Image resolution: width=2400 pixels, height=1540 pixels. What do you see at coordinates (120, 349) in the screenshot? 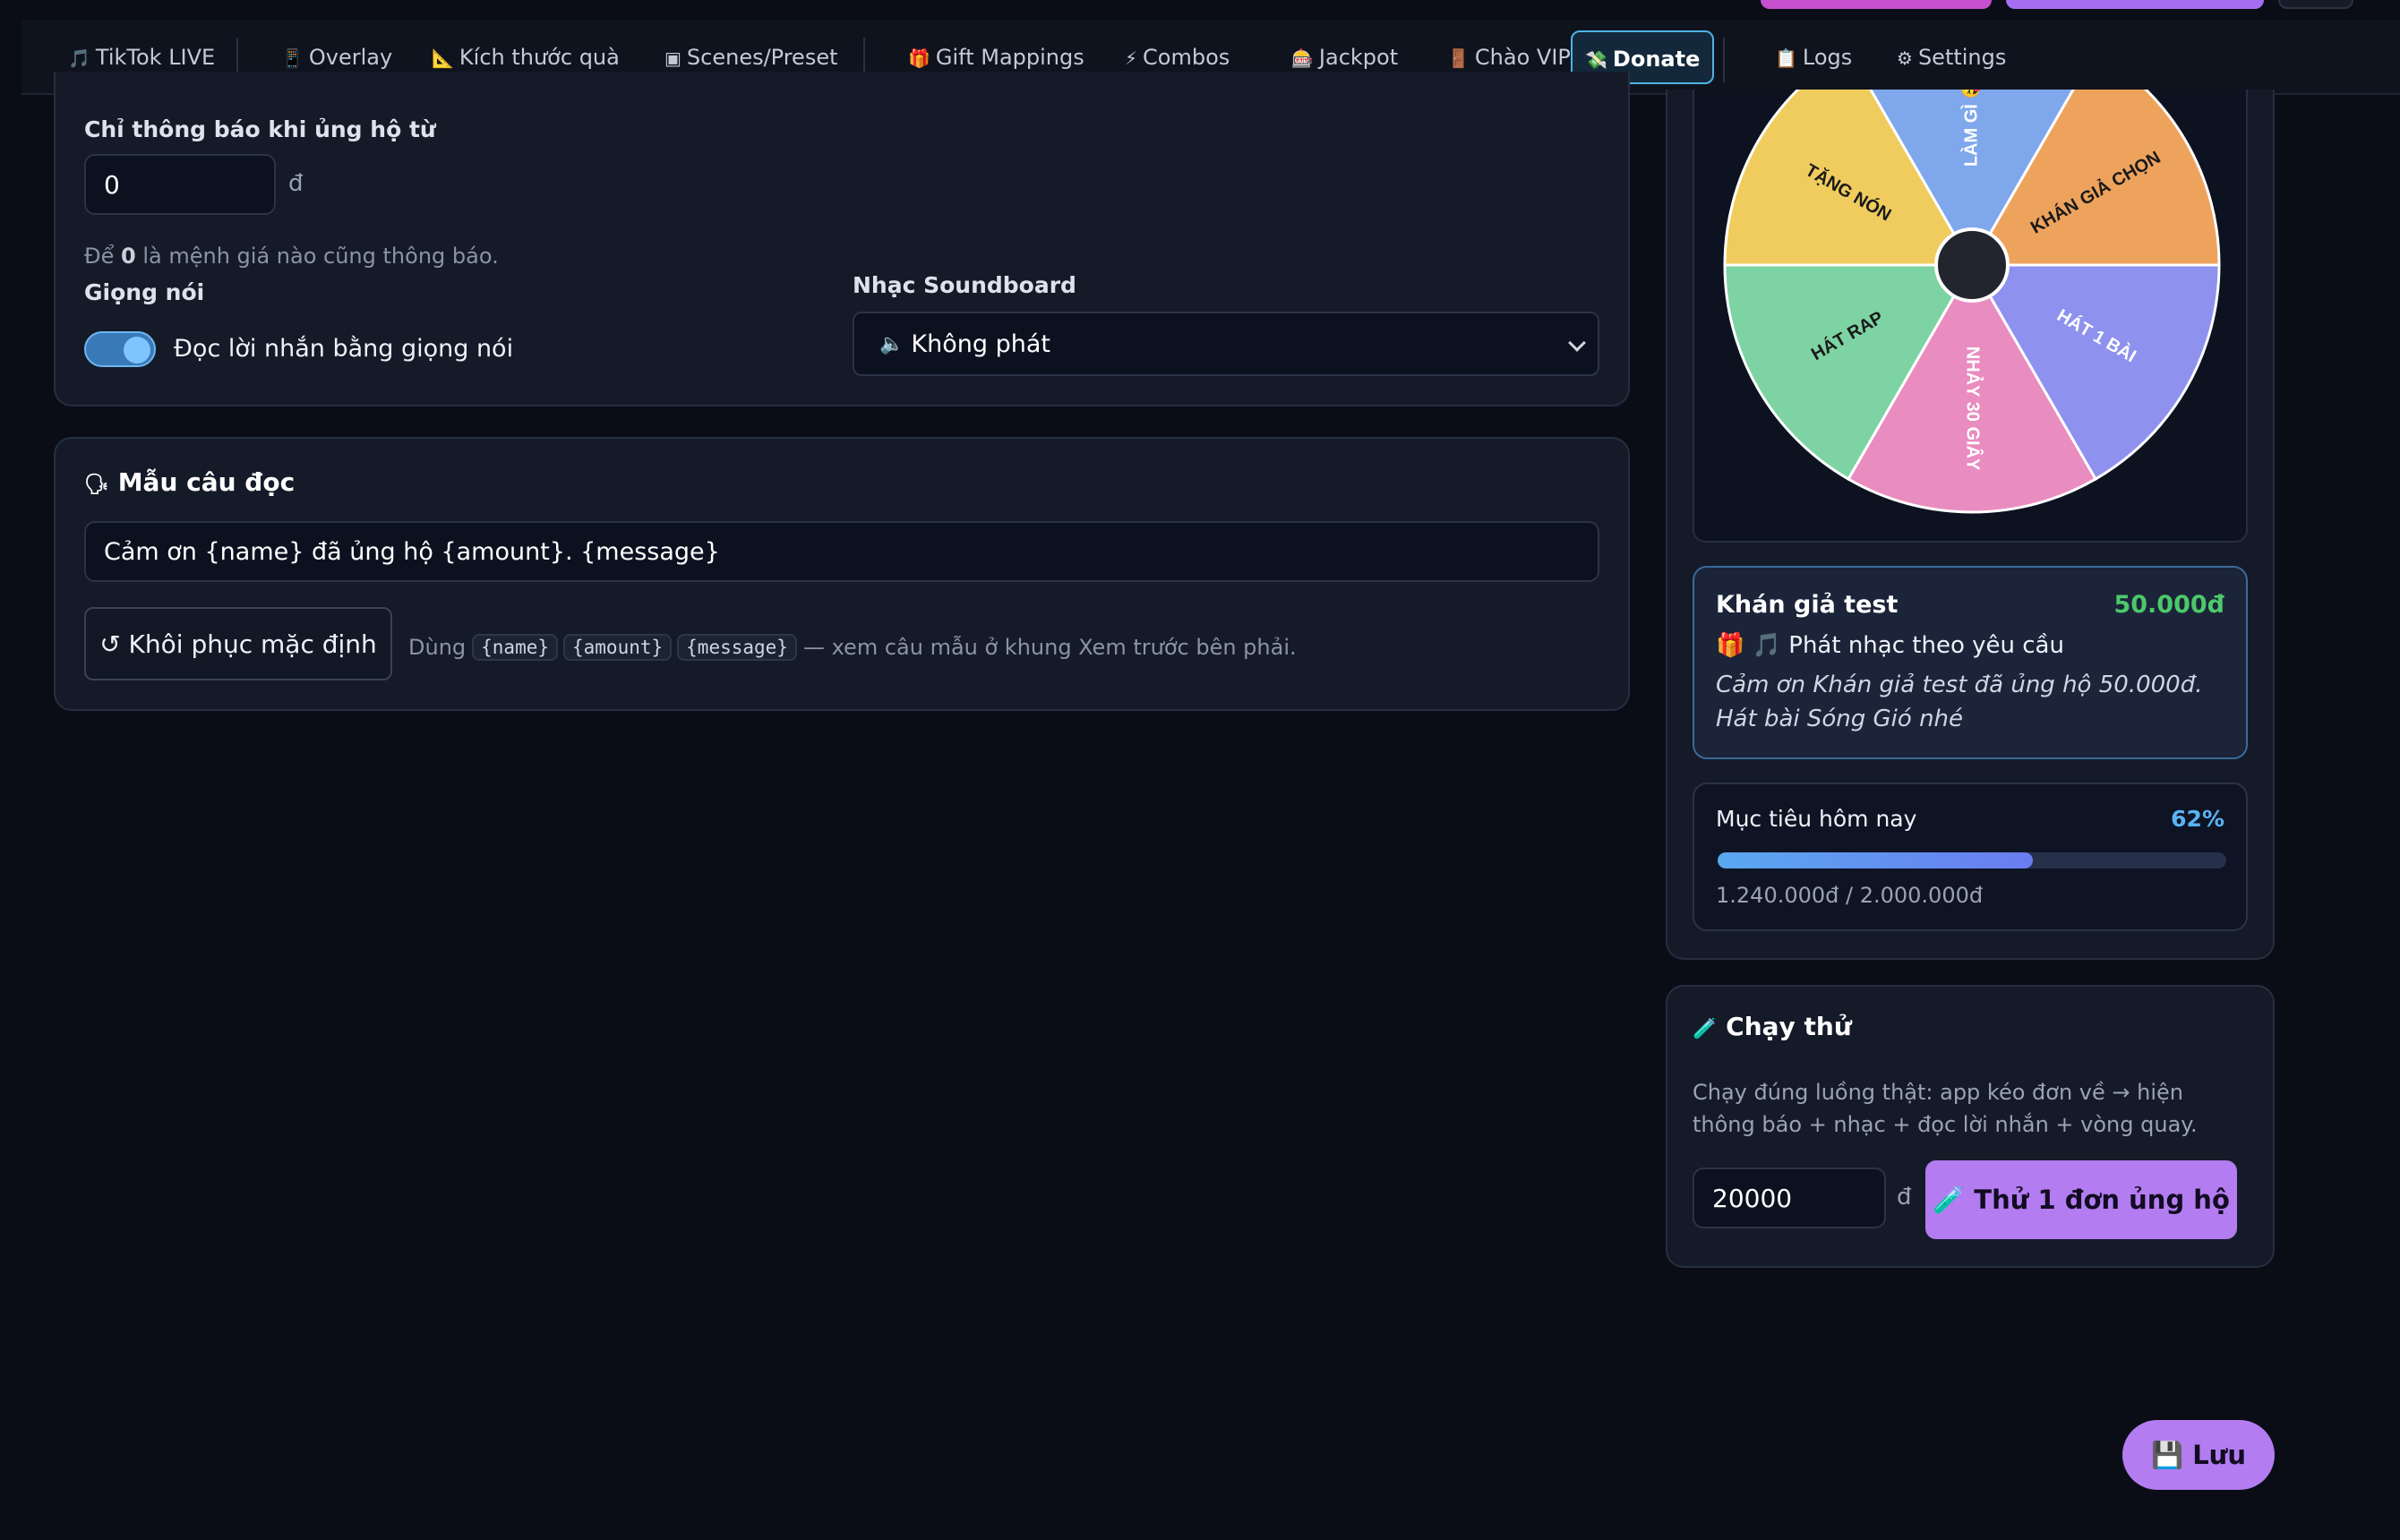
I see `voice-toggle` at bounding box center [120, 349].